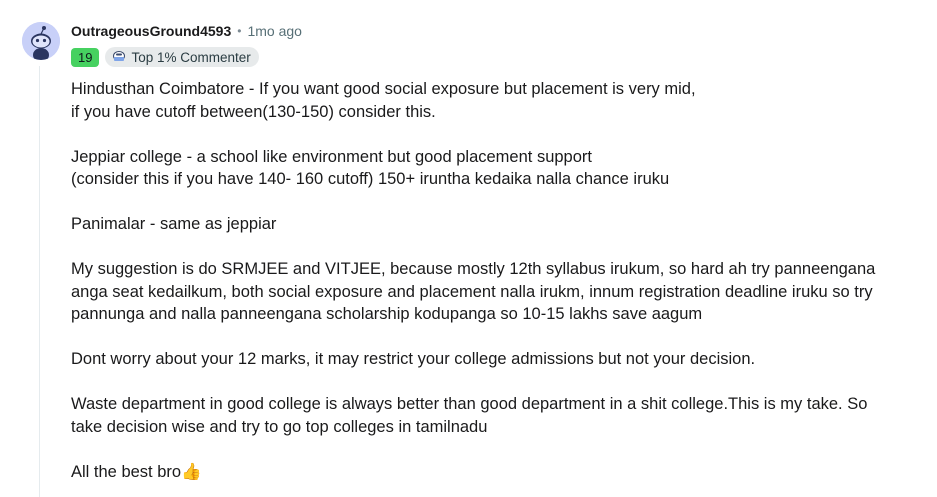 This screenshot has height=497, width=937. Describe the element at coordinates (501, 224) in the screenshot. I see `comment-paragraph: Panimalar - same as jeppiar` at that location.